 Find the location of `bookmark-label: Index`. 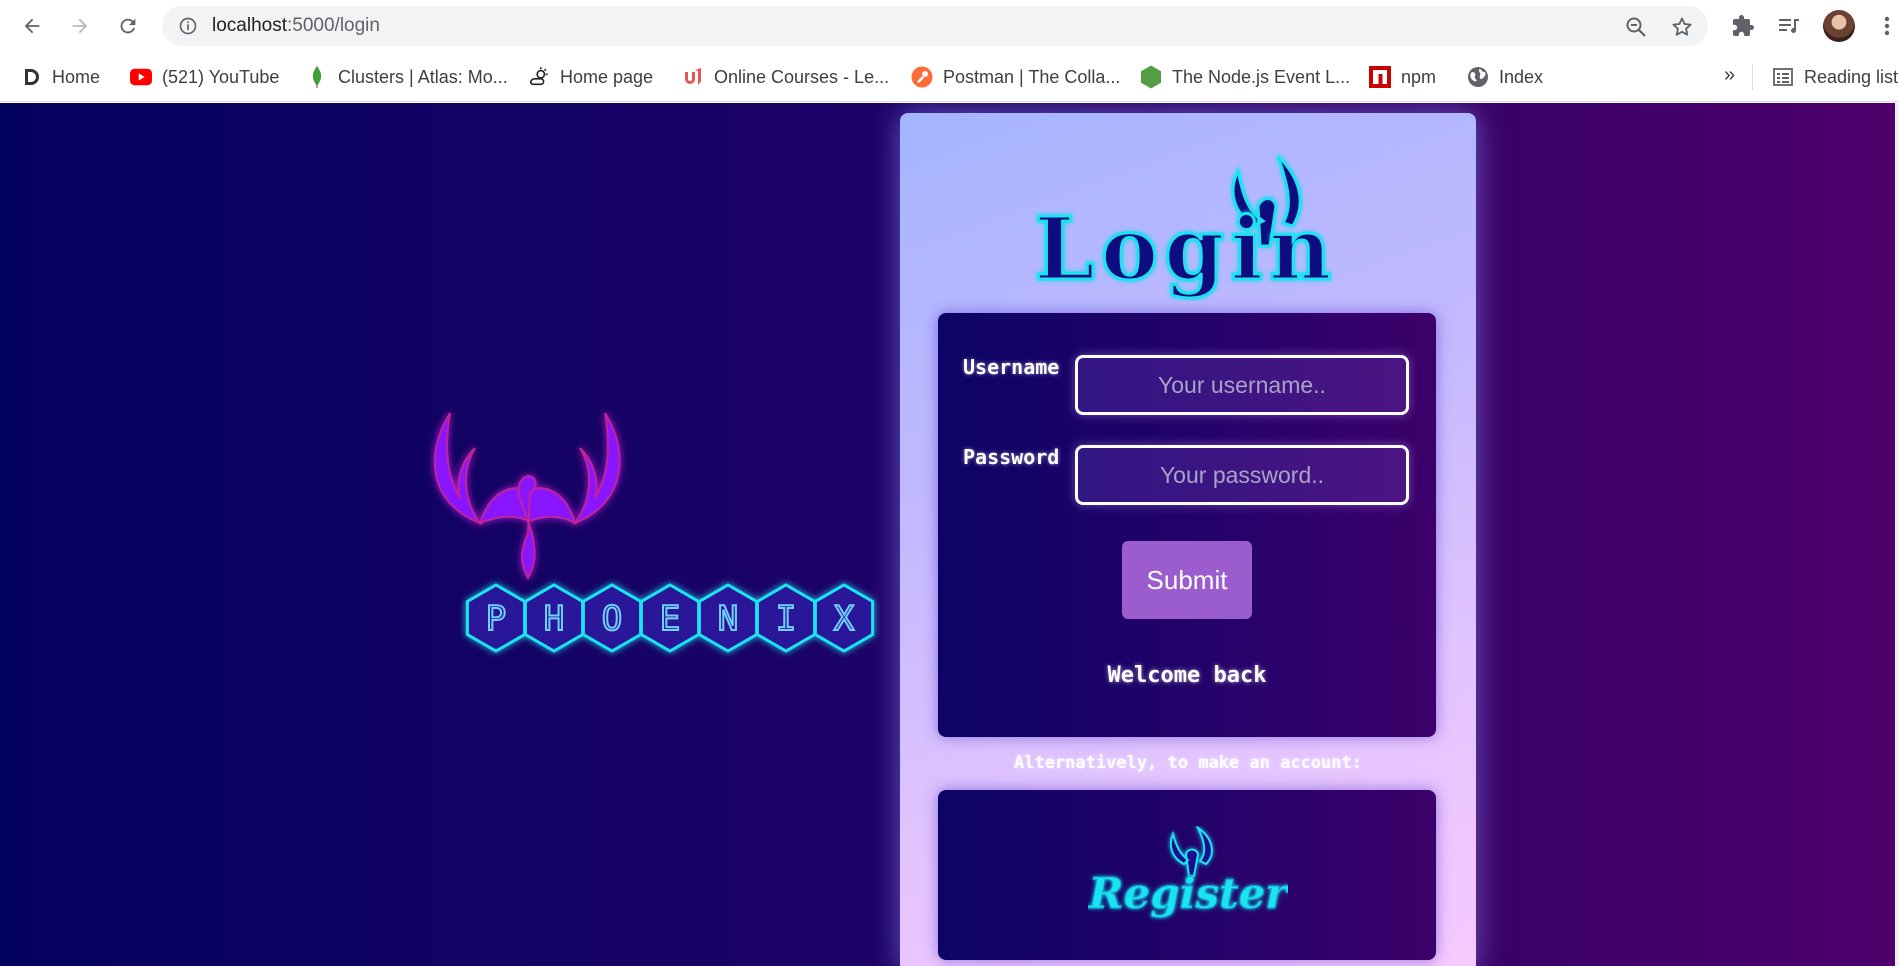

bookmark-label: Index is located at coordinates (1521, 76).